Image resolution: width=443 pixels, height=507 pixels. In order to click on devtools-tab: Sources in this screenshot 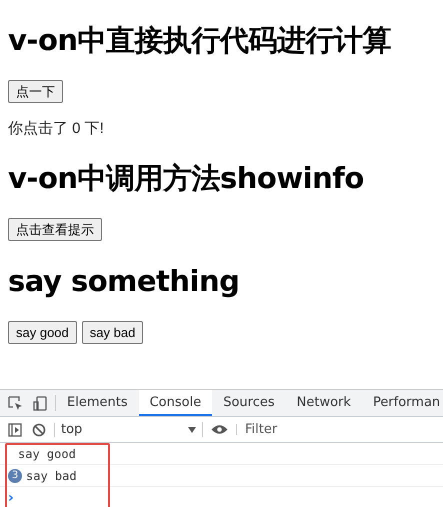, I will do `click(249, 403)`.